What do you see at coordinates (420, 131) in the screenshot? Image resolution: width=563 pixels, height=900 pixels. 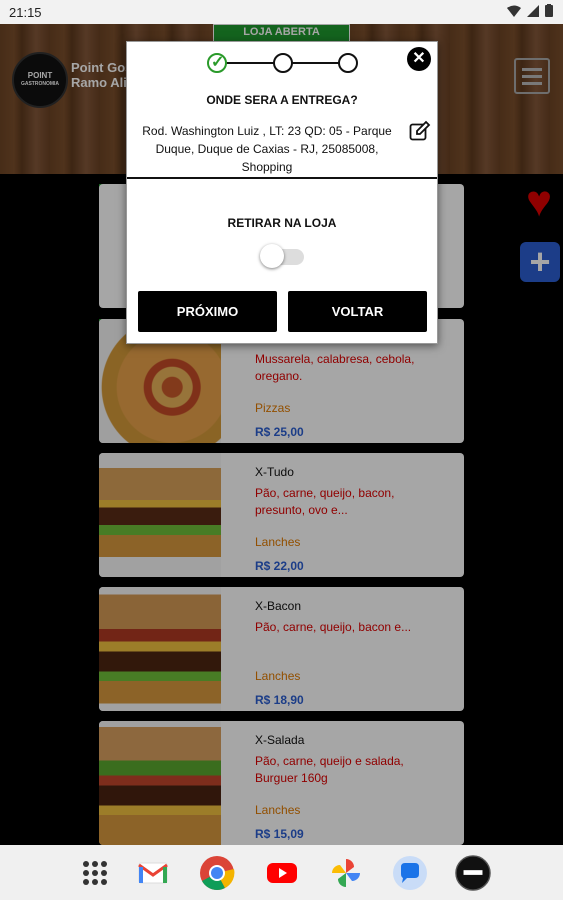 I see `edit-address-icon` at bounding box center [420, 131].